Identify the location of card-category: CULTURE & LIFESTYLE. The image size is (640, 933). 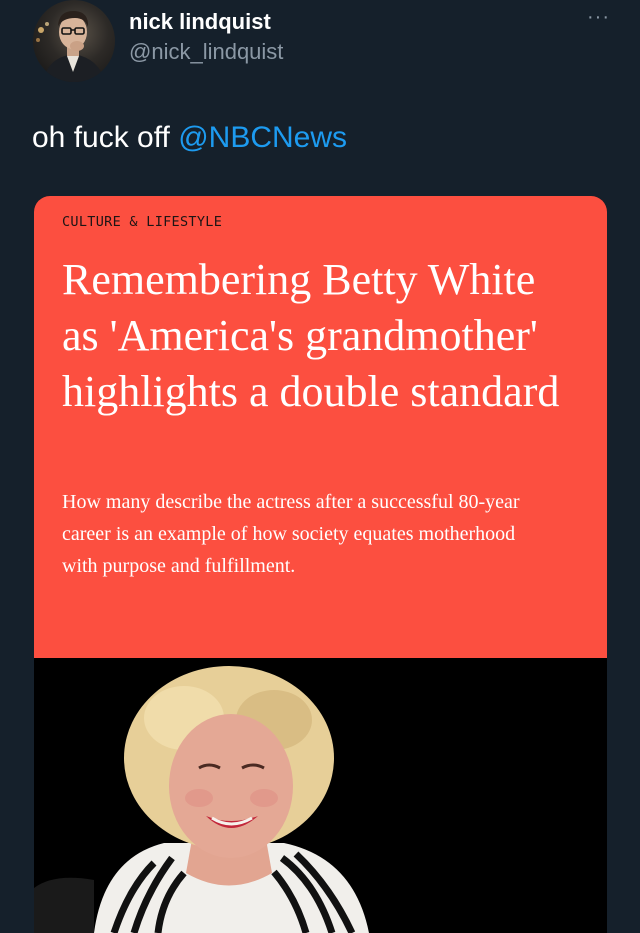
(142, 222).